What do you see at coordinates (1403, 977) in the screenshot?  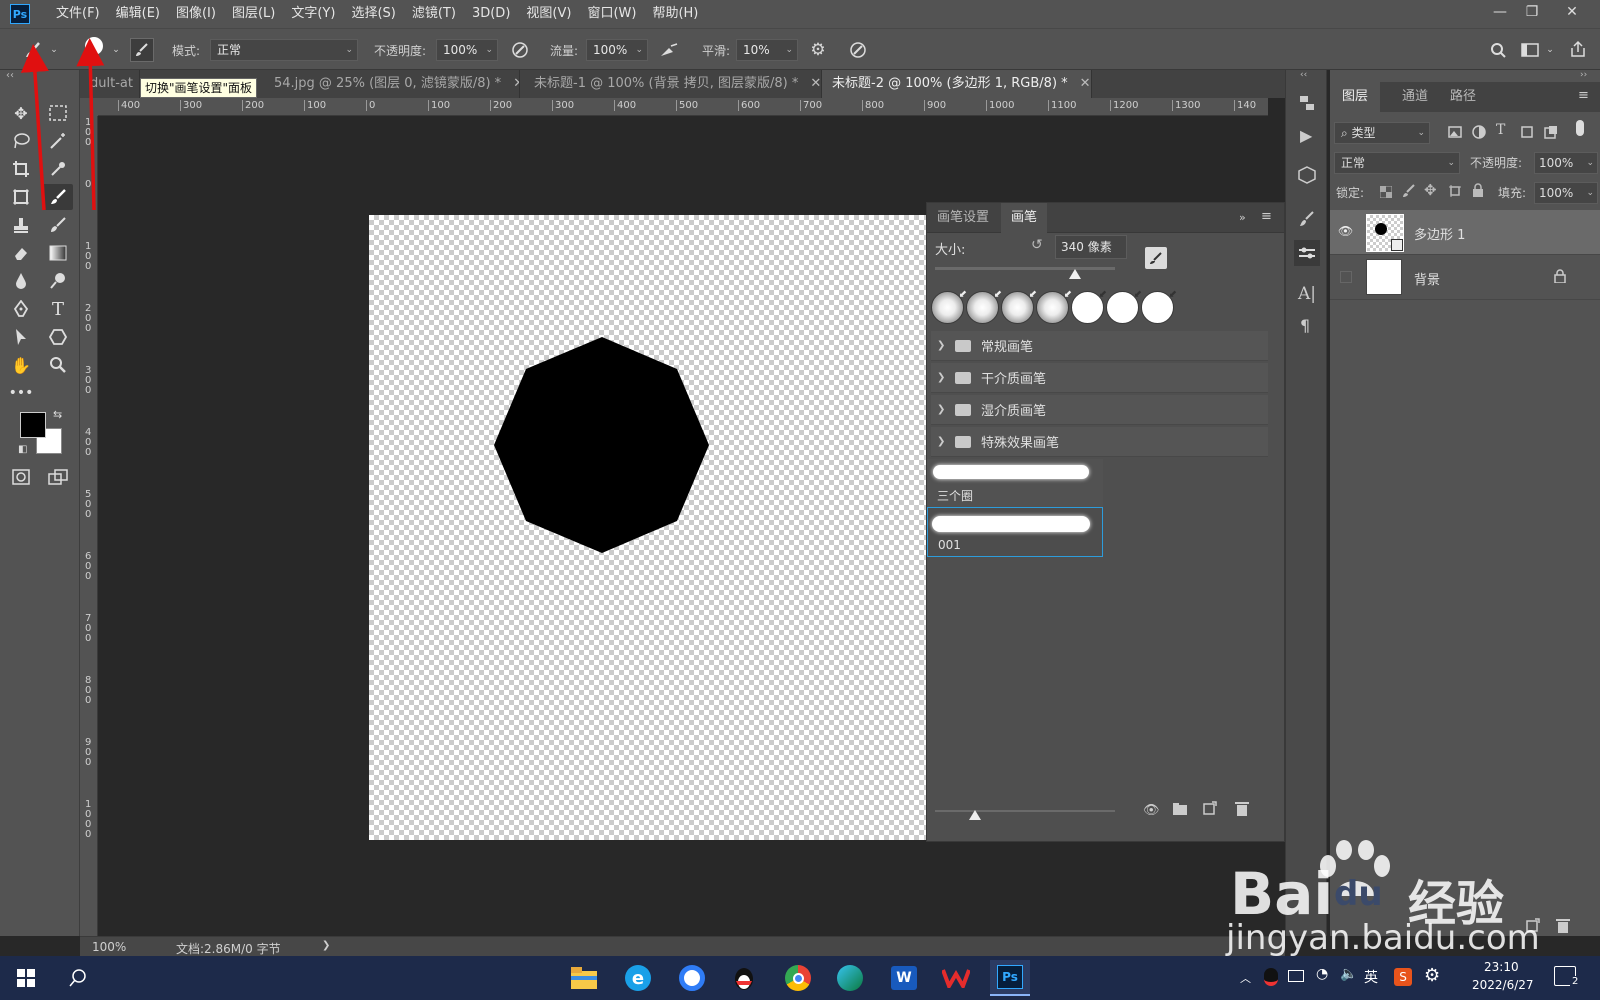 I see `sogou-ime-icon: S` at bounding box center [1403, 977].